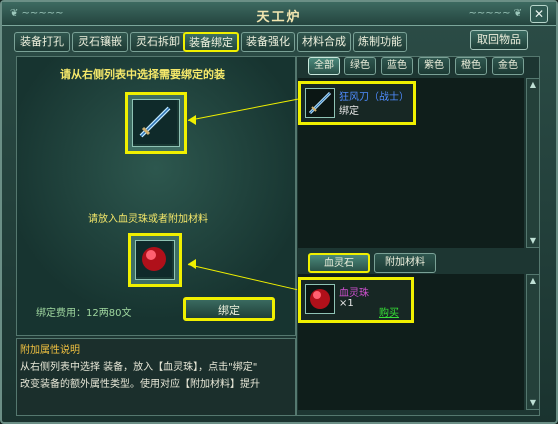 The height and width of the screenshot is (424, 558). Describe the element at coordinates (508, 66) in the screenshot. I see `filter-gold: 金色` at that location.